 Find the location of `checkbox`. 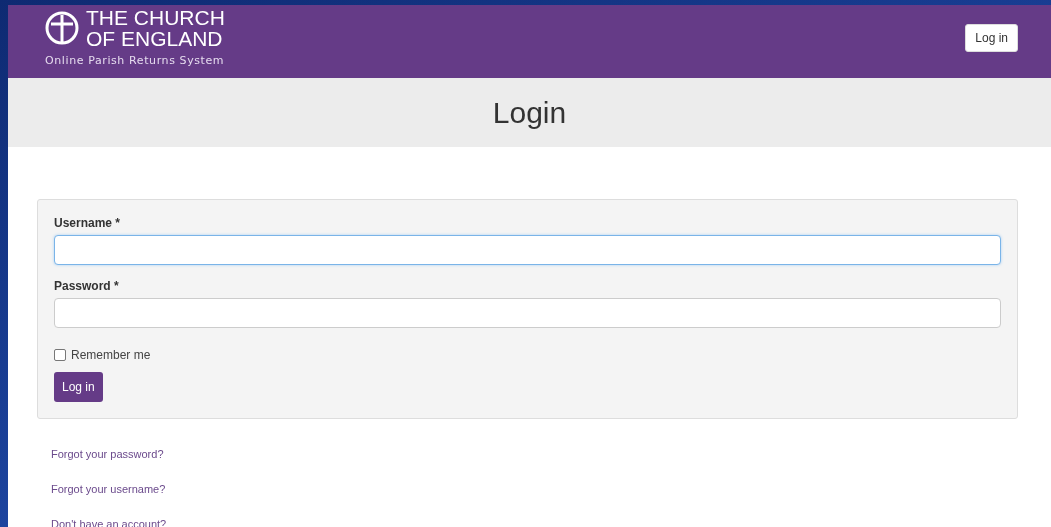

checkbox is located at coordinates (60, 355).